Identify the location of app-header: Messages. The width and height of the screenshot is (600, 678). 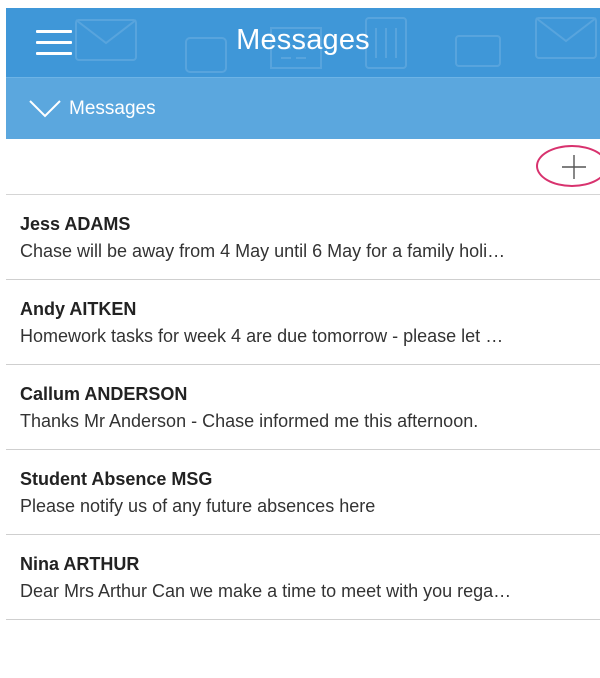
(303, 42).